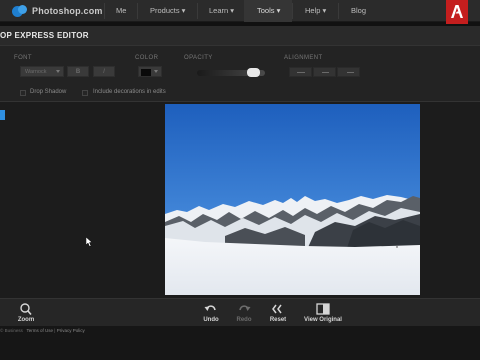 Image resolution: width=480 pixels, height=360 pixels. I want to click on adobe-logo-tab, so click(457, 12).